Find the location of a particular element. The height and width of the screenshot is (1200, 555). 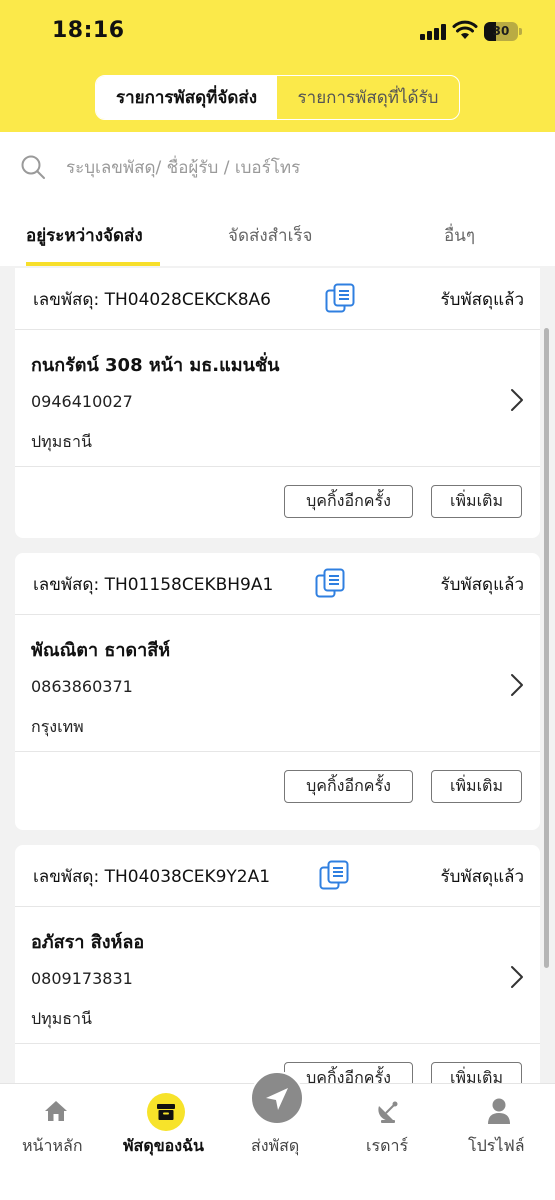

battery-icon: 30 is located at coordinates (501, 31).